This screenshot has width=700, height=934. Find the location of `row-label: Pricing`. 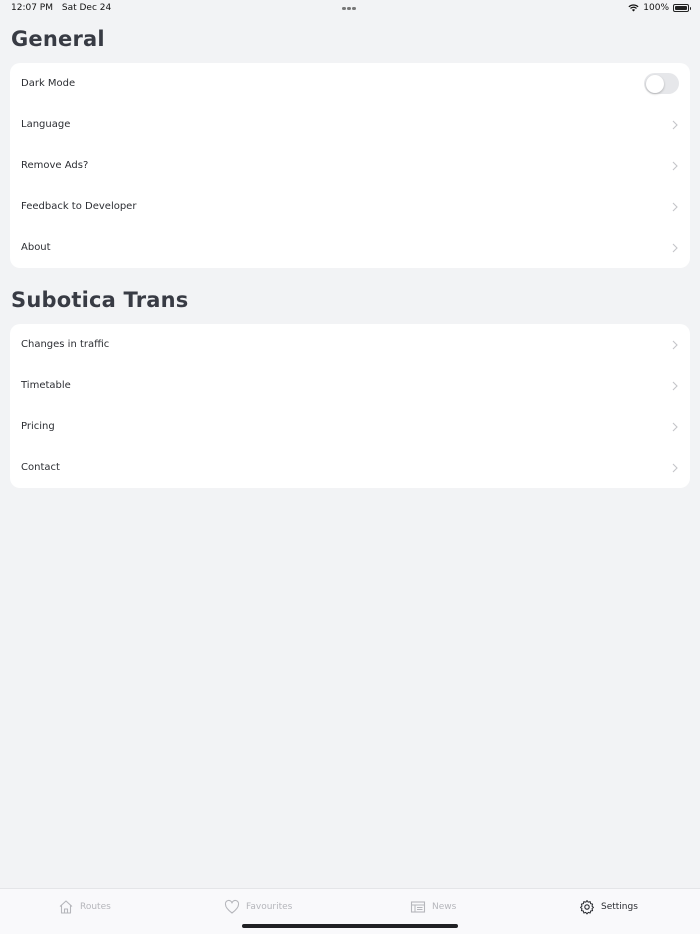

row-label: Pricing is located at coordinates (38, 426).